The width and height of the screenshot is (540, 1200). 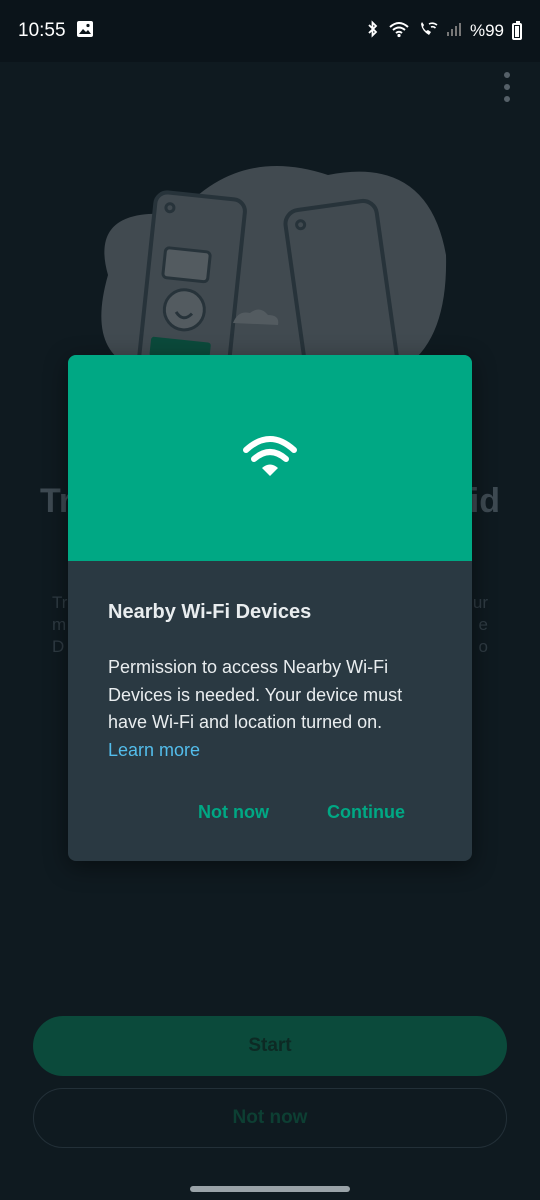 I want to click on battery-percent: %99, so click(x=486, y=30).